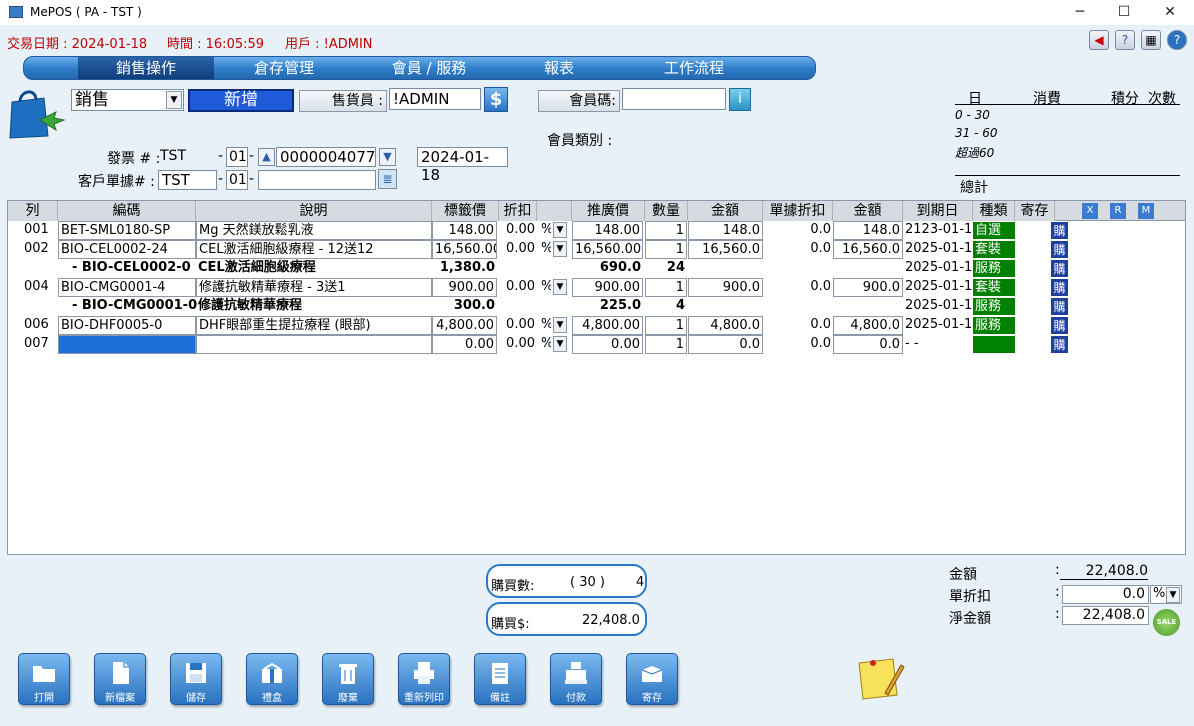 This screenshot has width=1194, height=726. What do you see at coordinates (500, 679) in the screenshot?
I see `action-button: 備註` at bounding box center [500, 679].